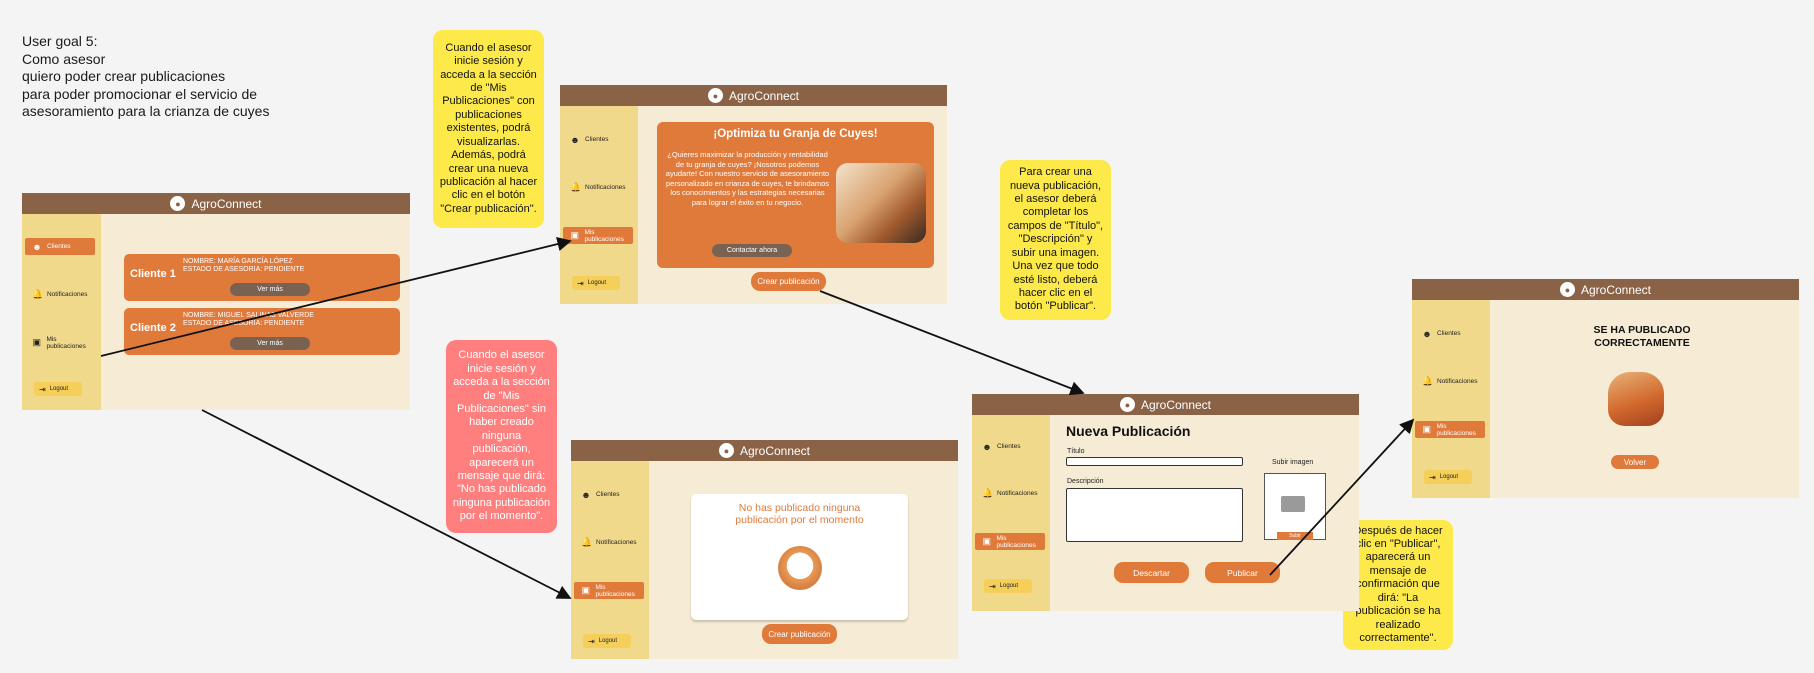 The width and height of the screenshot is (1814, 673). Describe the element at coordinates (952, 343) in the screenshot. I see `arrow-create-to-new` at that location.